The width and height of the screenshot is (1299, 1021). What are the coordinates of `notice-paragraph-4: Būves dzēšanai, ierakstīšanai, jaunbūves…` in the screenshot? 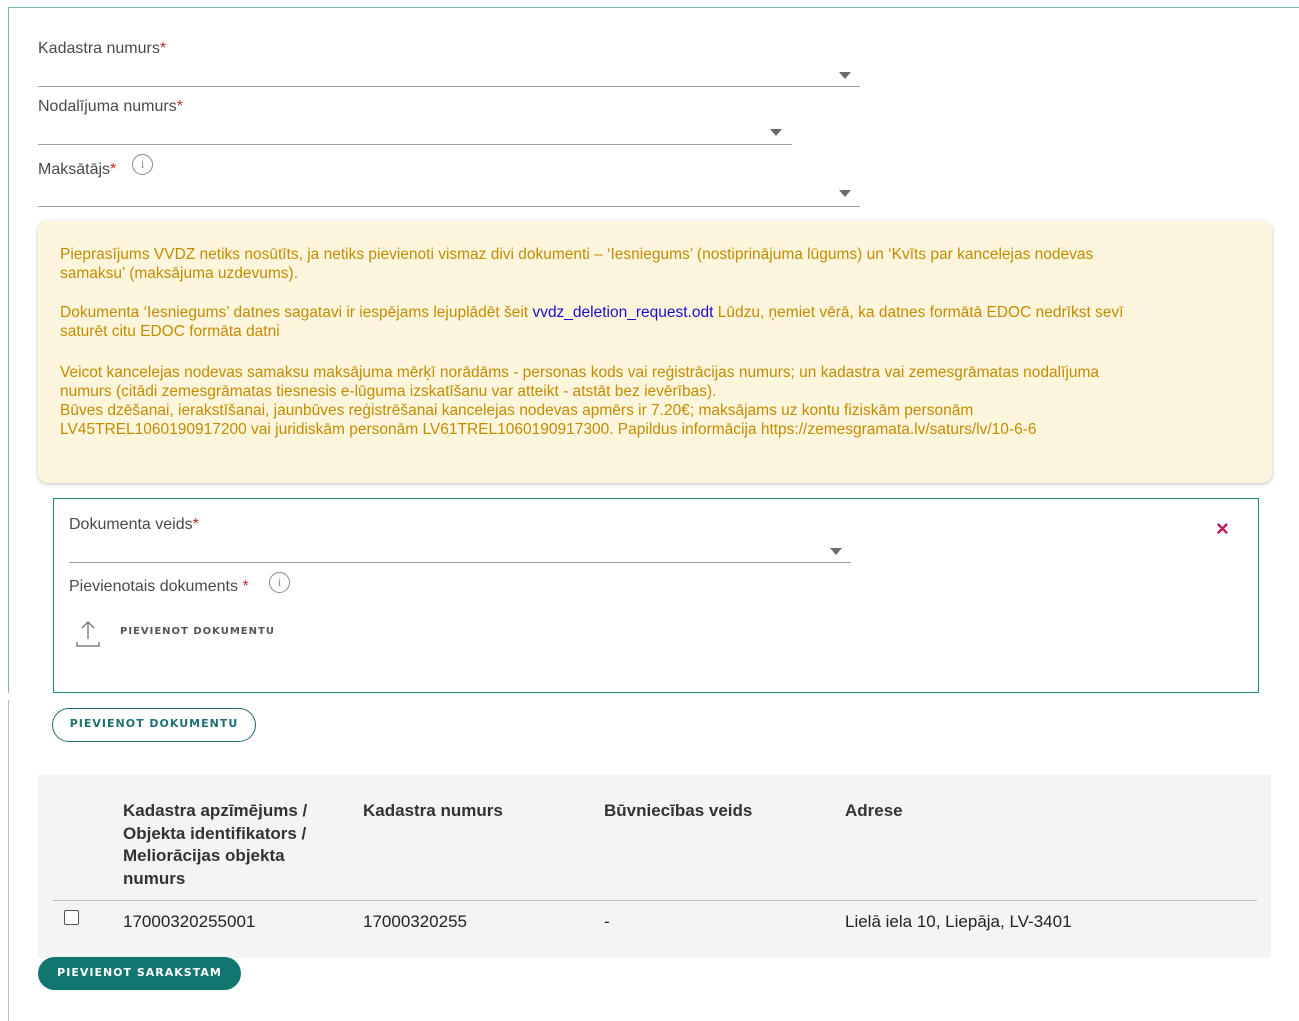 It's located at (548, 420).